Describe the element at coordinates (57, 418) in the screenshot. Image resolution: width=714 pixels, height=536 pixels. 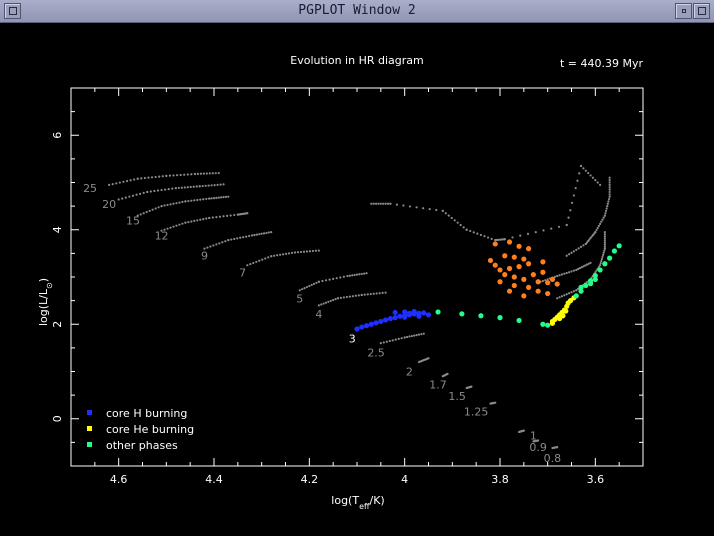
I see `y-tick-label: 0` at that location.